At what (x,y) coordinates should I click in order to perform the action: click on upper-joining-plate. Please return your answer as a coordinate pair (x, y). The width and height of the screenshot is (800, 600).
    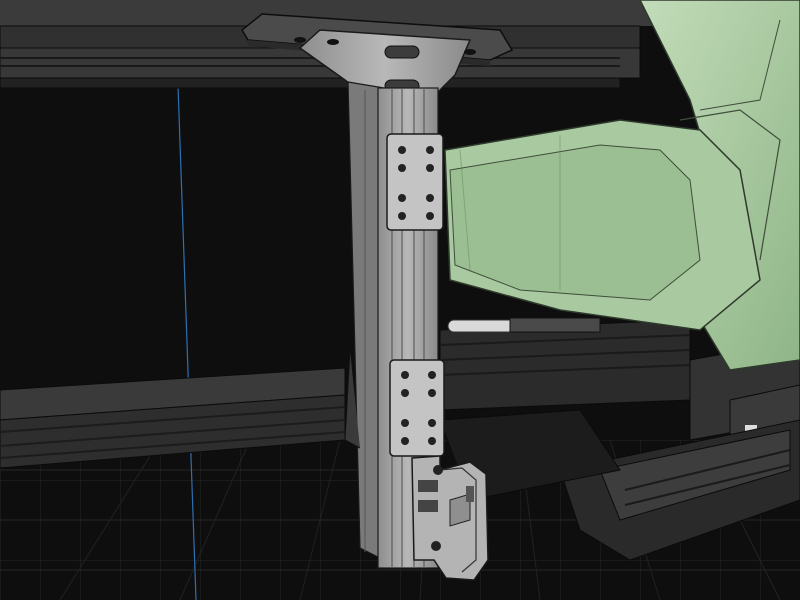
    Looking at the image, I should click on (415, 182).